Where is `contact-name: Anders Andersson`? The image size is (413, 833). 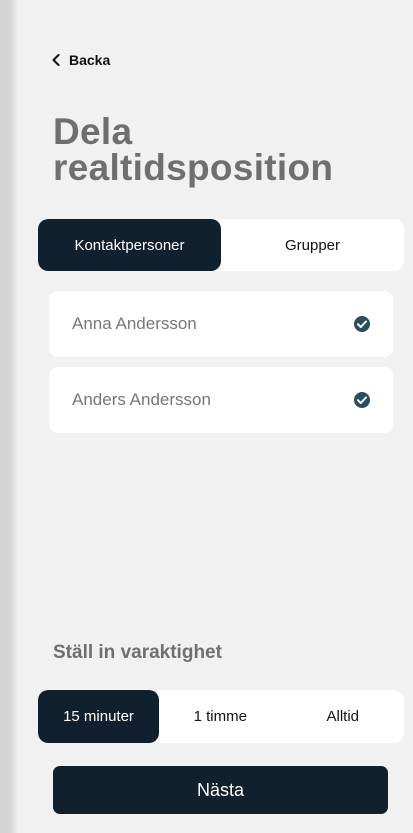
contact-name: Anders Andersson is located at coordinates (141, 399).